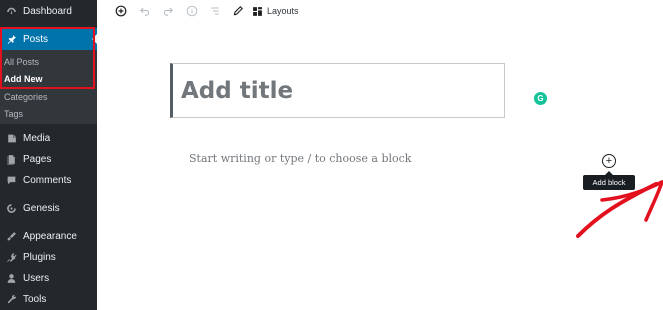 This screenshot has width=663, height=310. I want to click on grid-icon, so click(257, 11).